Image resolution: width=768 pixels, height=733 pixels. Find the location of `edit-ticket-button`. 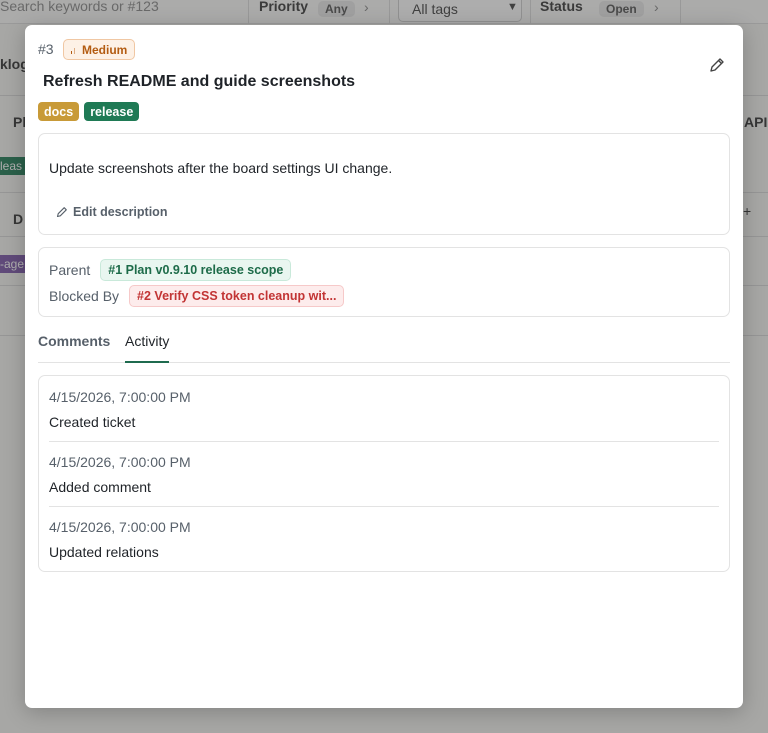

edit-ticket-button is located at coordinates (717, 65).